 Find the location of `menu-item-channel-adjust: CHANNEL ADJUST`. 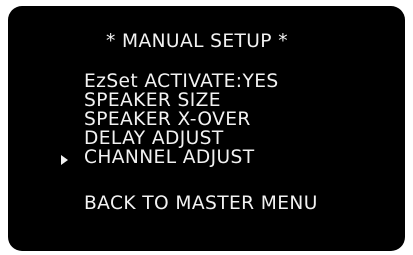

menu-item-channel-adjust: CHANNEL ADJUST is located at coordinates (169, 157).